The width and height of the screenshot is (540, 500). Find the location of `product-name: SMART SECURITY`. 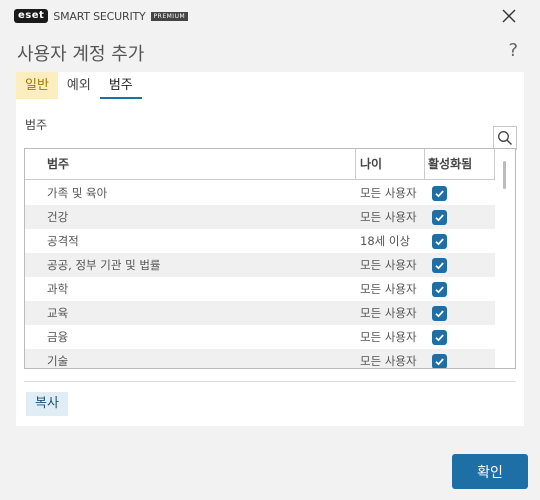

product-name: SMART SECURITY is located at coordinates (99, 16).